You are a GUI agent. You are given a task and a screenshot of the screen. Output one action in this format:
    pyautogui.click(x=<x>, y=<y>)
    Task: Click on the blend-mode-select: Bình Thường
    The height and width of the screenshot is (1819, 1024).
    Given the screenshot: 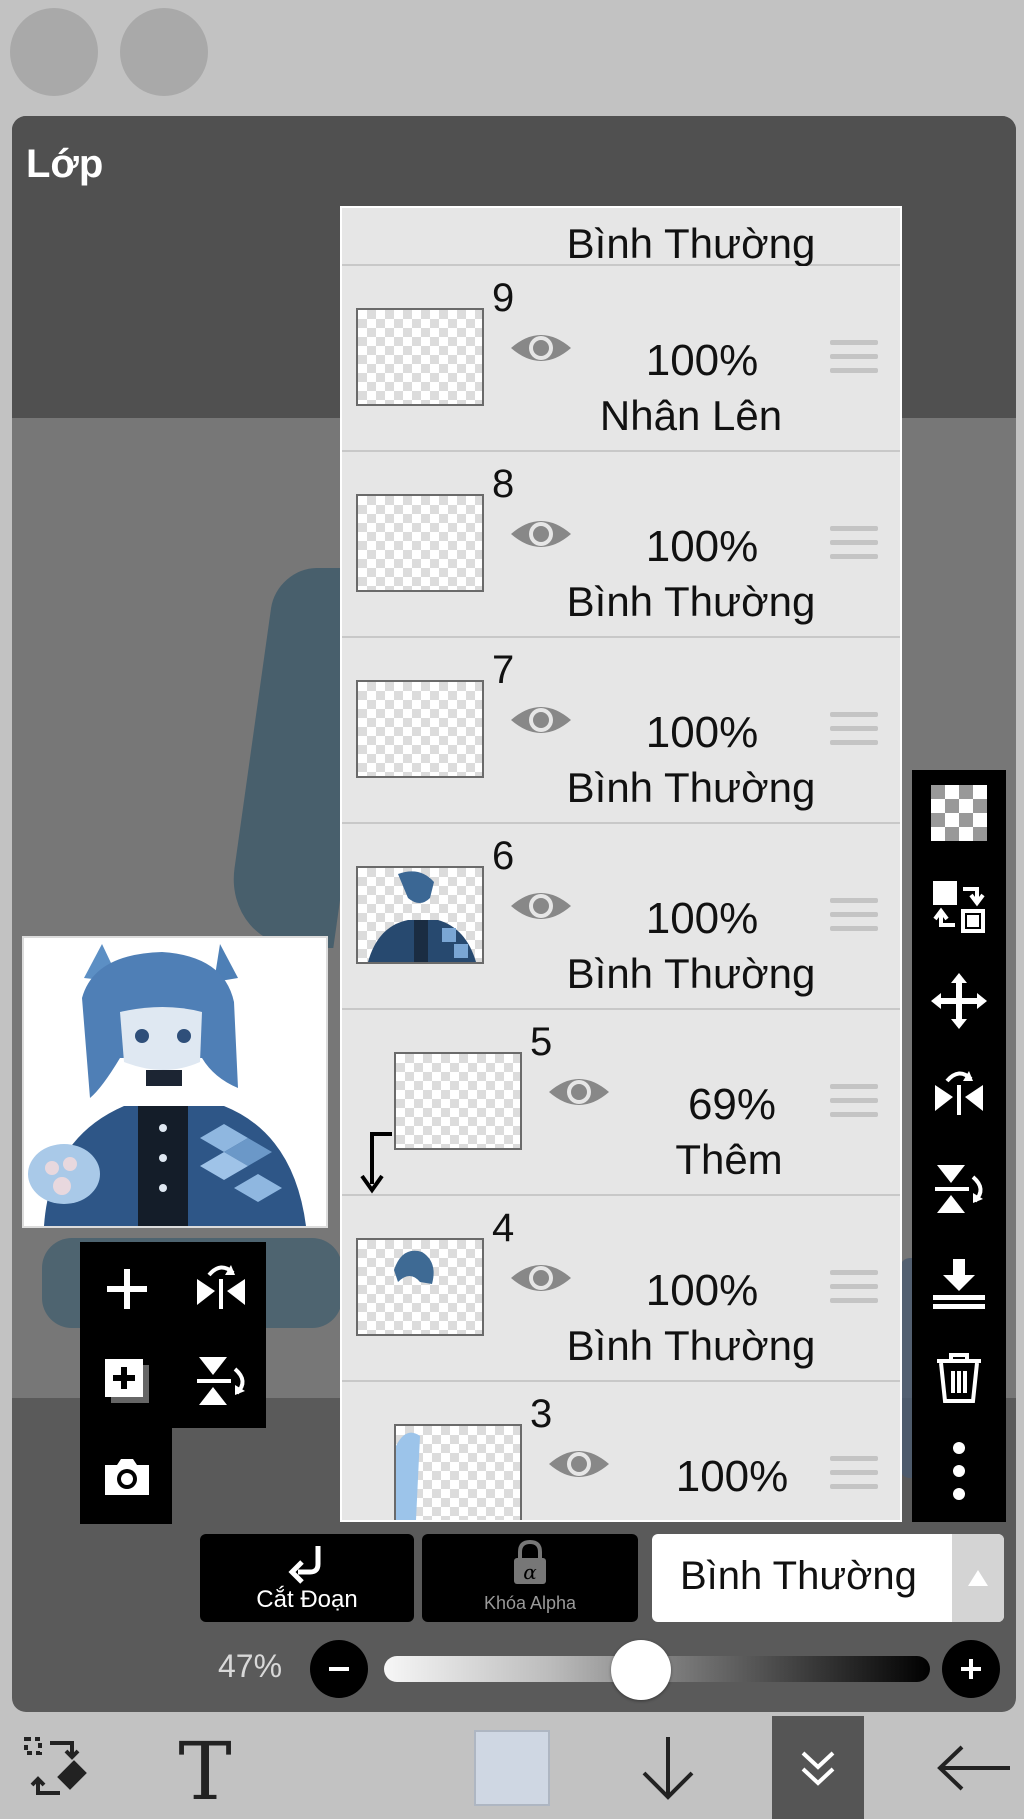 What is the action you would take?
    pyautogui.click(x=828, y=1578)
    